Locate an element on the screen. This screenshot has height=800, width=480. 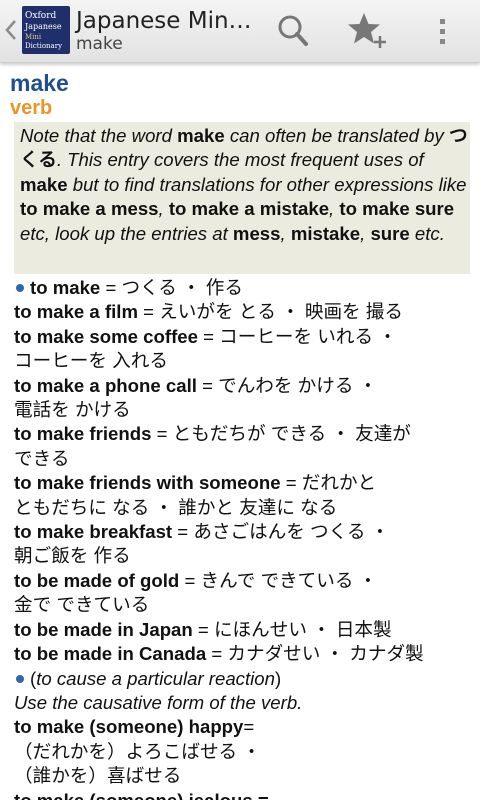
example-phrase: to make (someone) jealous = is located at coordinates (141, 795).